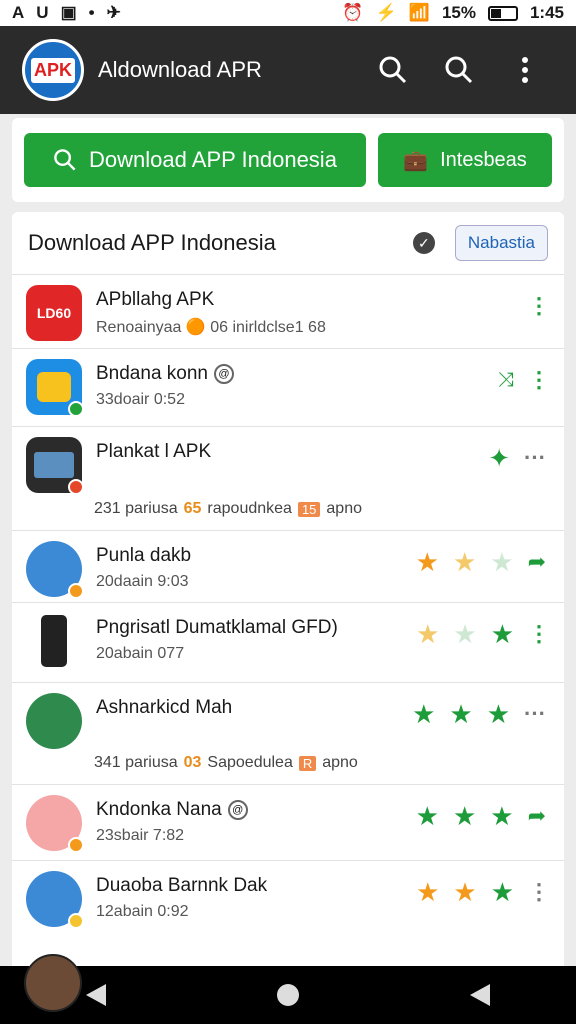 This screenshot has height=1024, width=576. I want to click on alarm-icon: ⏰, so click(353, 12).